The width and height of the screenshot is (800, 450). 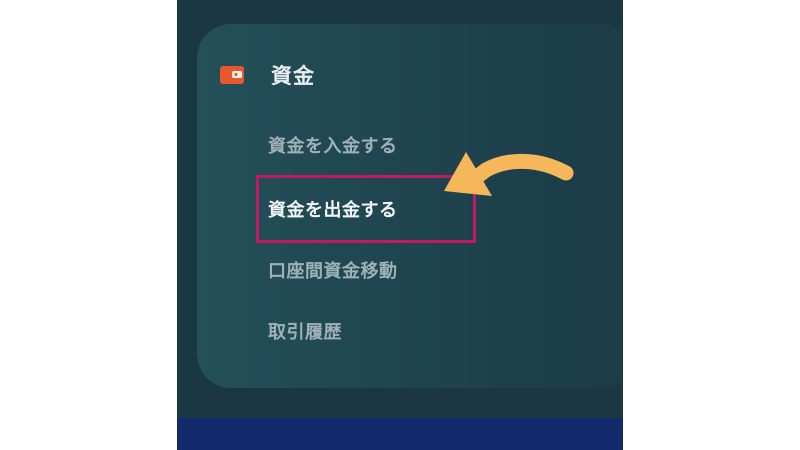 I want to click on menu-item-withdraw: 資金を出金する, so click(x=333, y=211).